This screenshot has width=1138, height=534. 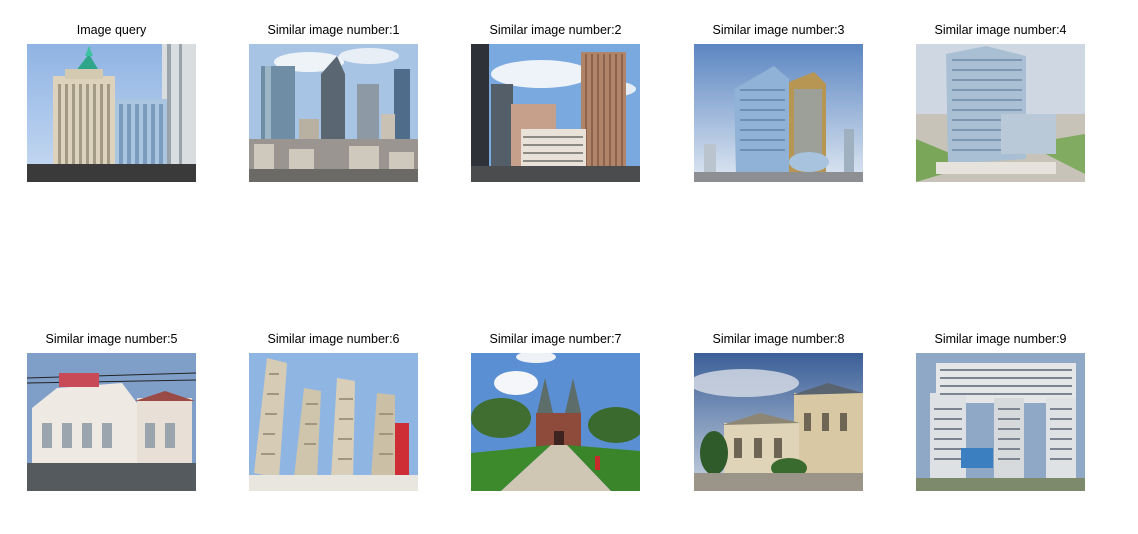 I want to click on query-image, so click(x=111, y=113).